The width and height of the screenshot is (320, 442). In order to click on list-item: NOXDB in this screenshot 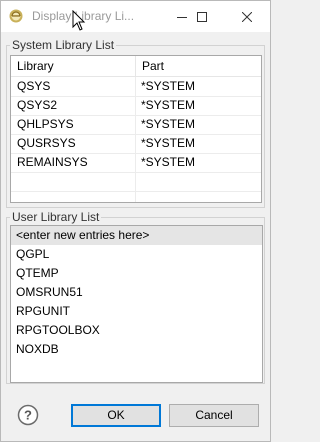, I will do `click(136, 349)`.